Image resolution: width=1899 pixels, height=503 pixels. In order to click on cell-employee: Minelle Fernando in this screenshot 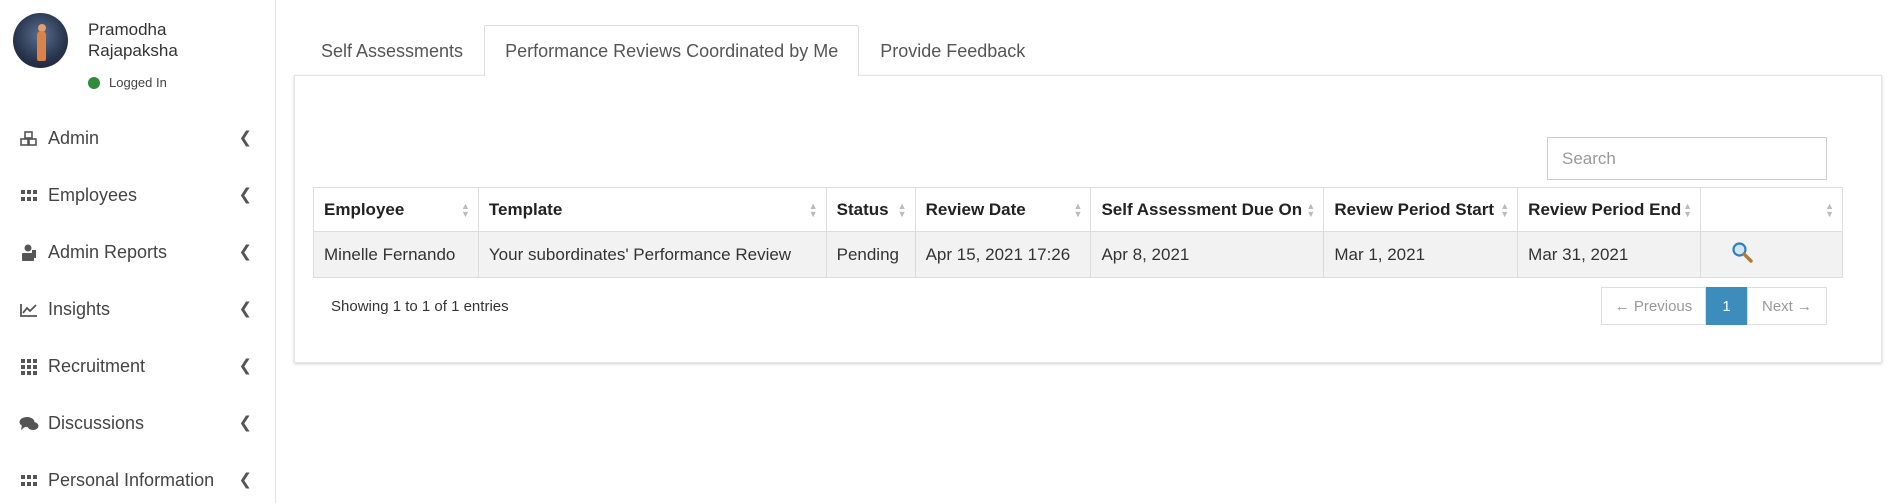, I will do `click(396, 254)`.